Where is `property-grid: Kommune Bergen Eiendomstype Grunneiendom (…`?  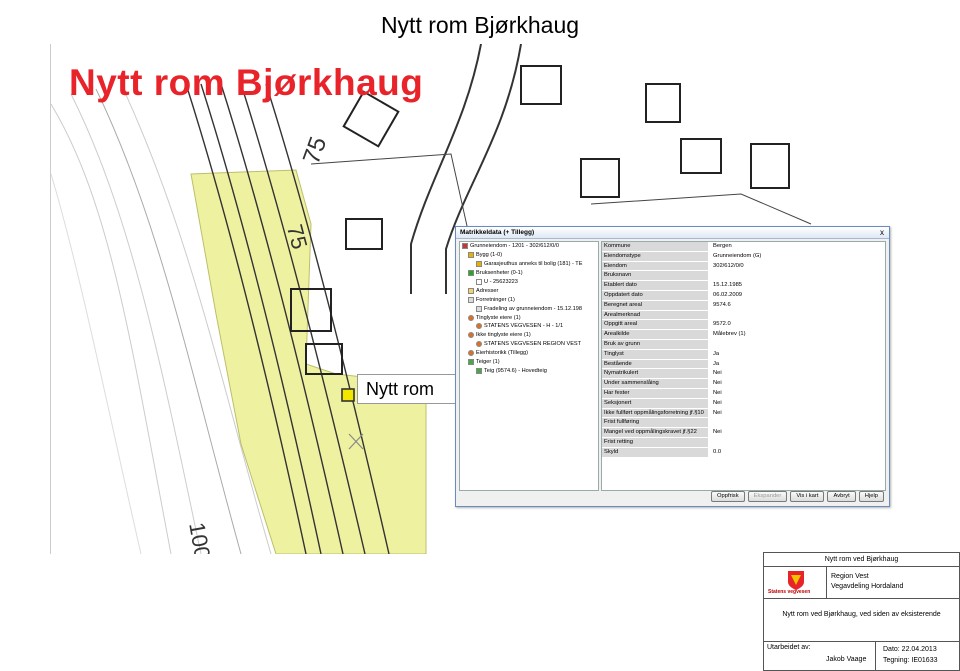 property-grid: Kommune Bergen Eiendomstype Grunneiendom (… is located at coordinates (743, 366).